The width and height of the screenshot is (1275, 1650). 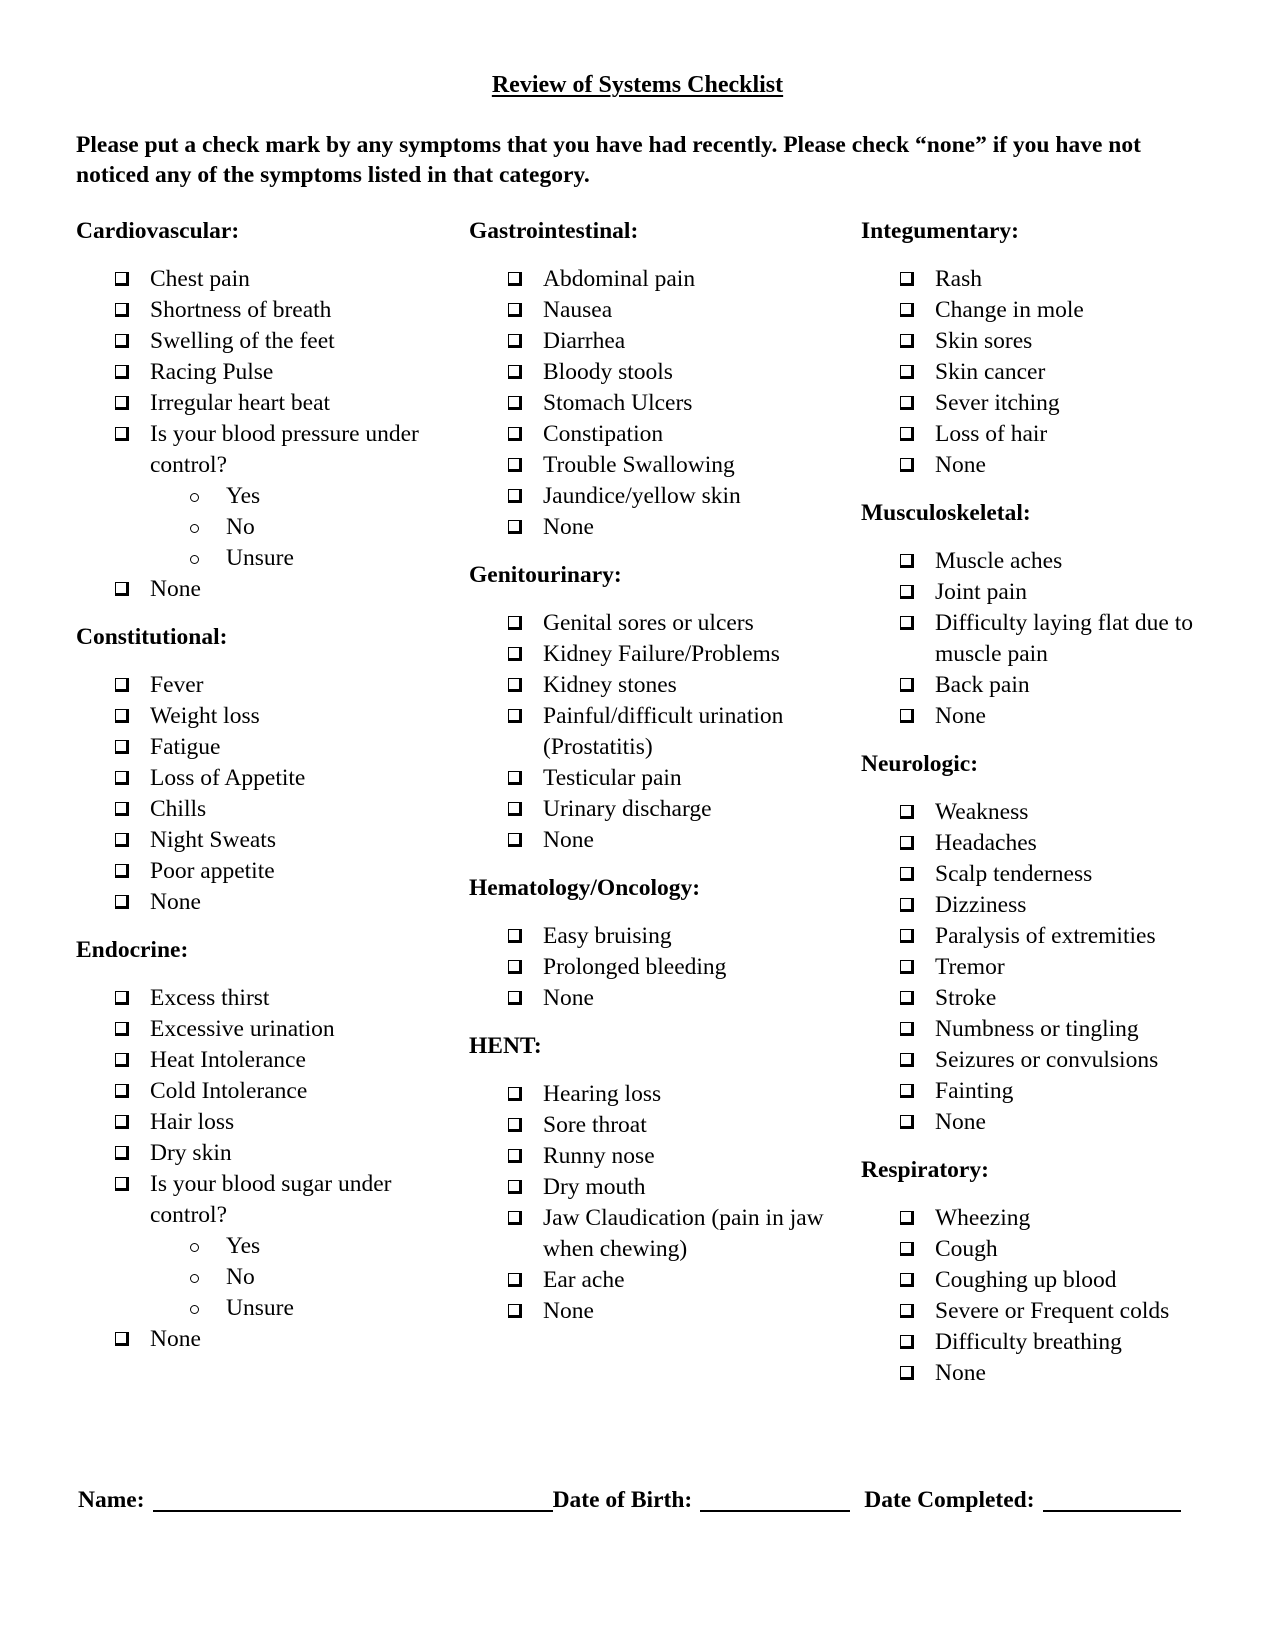 I want to click on checklist-item: Stroke, so click(x=1056, y=998).